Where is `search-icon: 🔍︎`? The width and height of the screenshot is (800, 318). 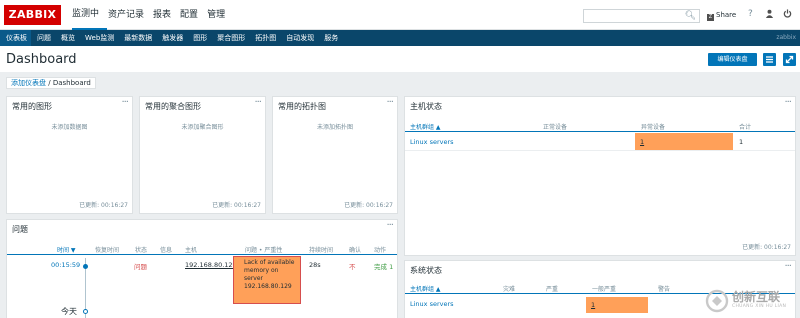
search-icon: 🔍︎ is located at coordinates (690, 16).